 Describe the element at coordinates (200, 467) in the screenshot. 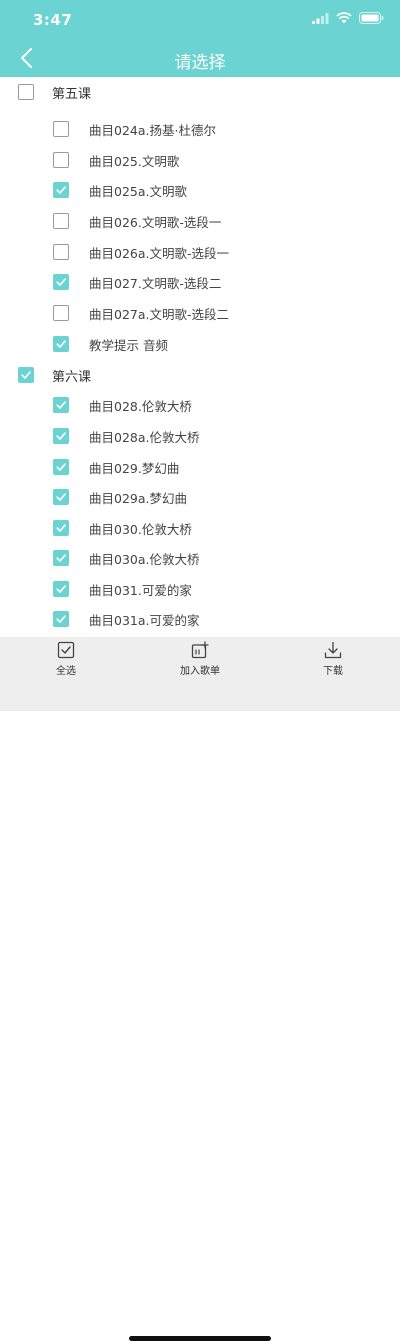

I see `list-item: 曲目029.梦幻曲` at that location.